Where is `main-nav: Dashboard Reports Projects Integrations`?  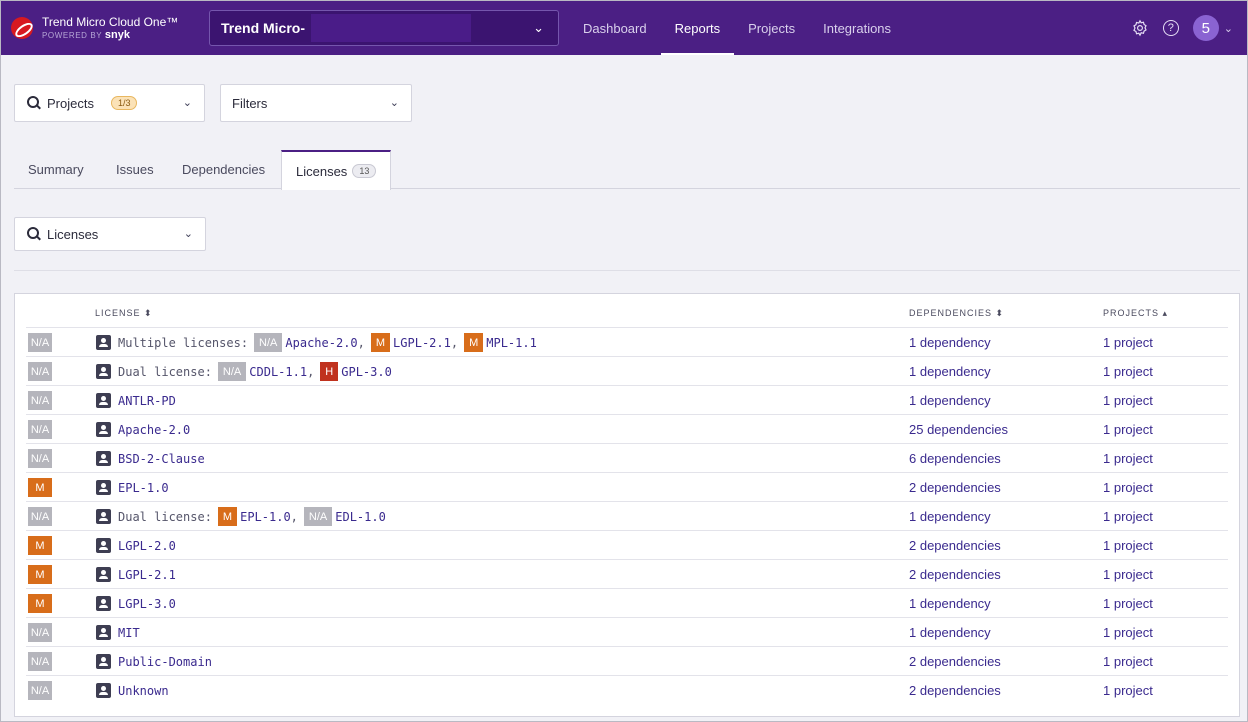
main-nav: Dashboard Reports Projects Integrations is located at coordinates (737, 28).